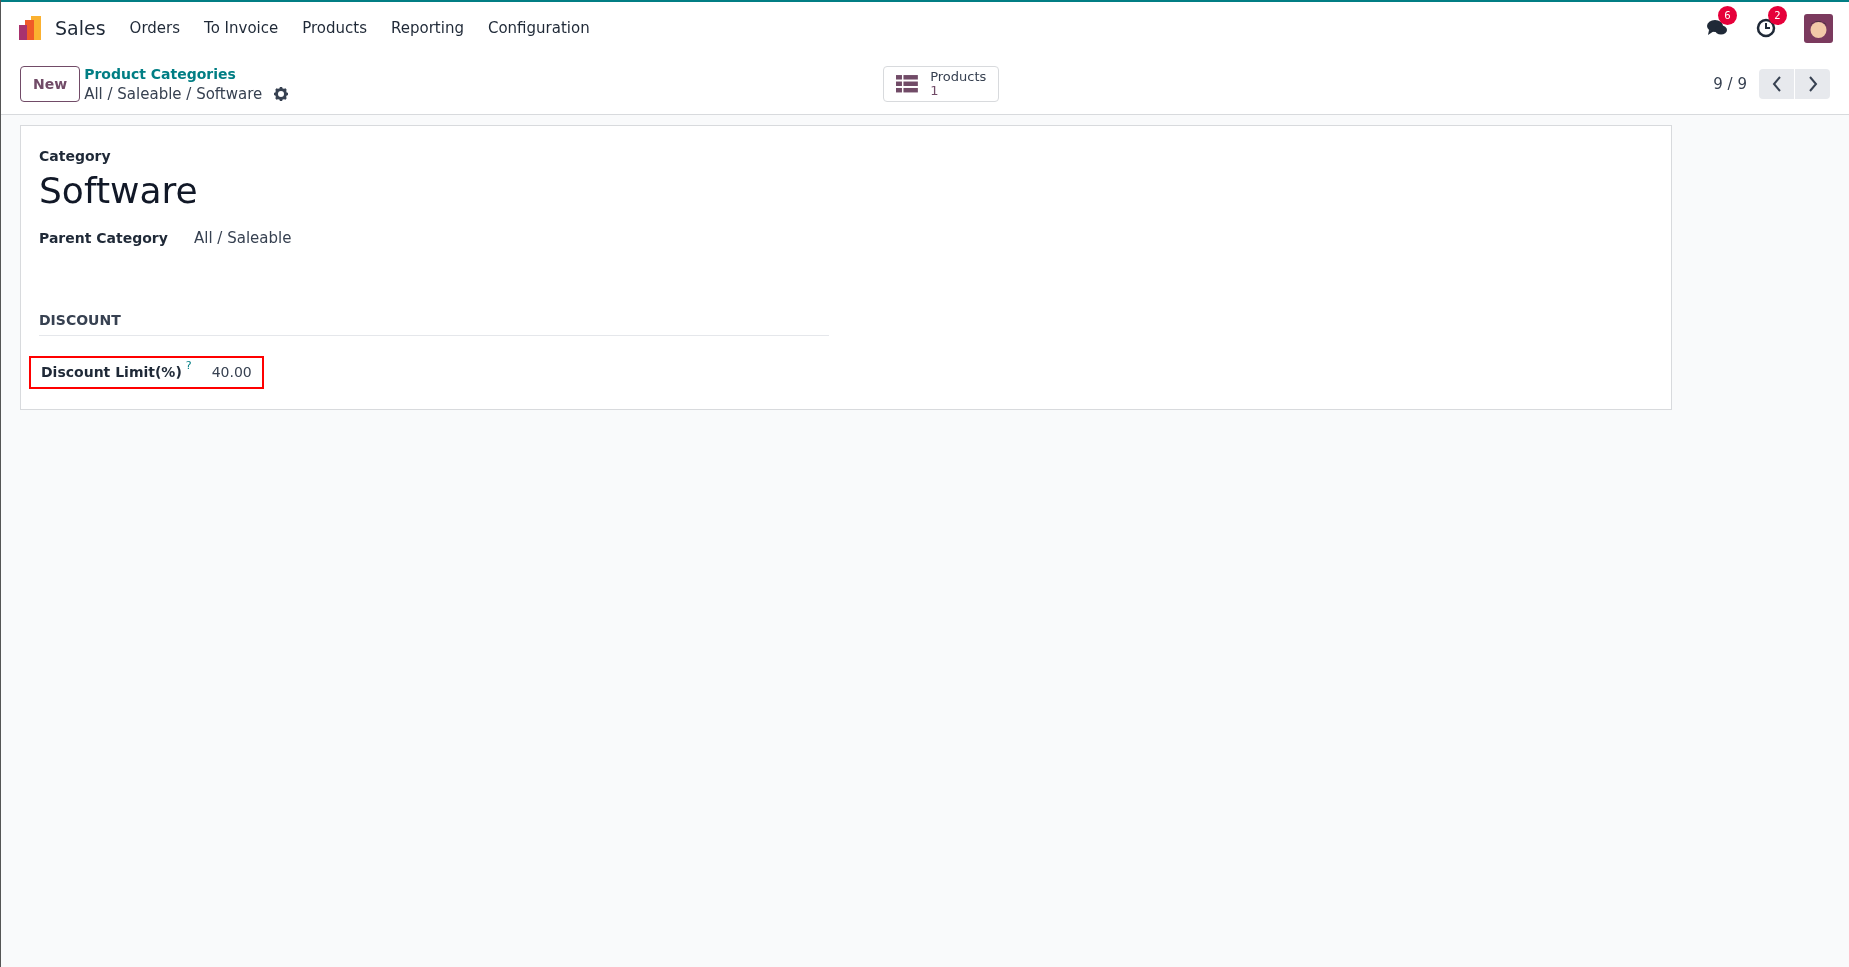  I want to click on field-value: 40.00, so click(231, 372).